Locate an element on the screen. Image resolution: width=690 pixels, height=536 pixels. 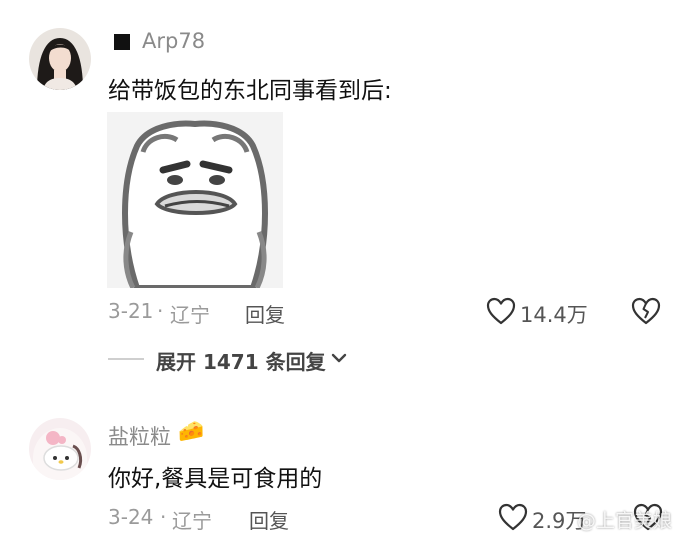
expand-replies-button: 展开 1471 条回复 is located at coordinates (241, 360).